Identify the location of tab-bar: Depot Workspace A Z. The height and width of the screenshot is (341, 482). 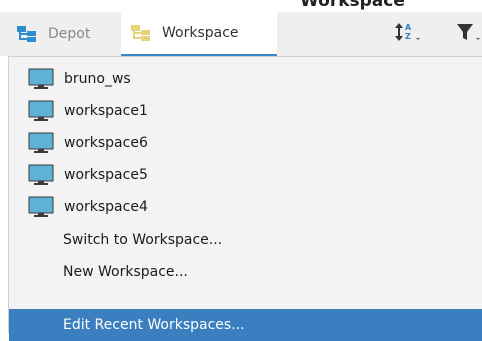
(241, 34).